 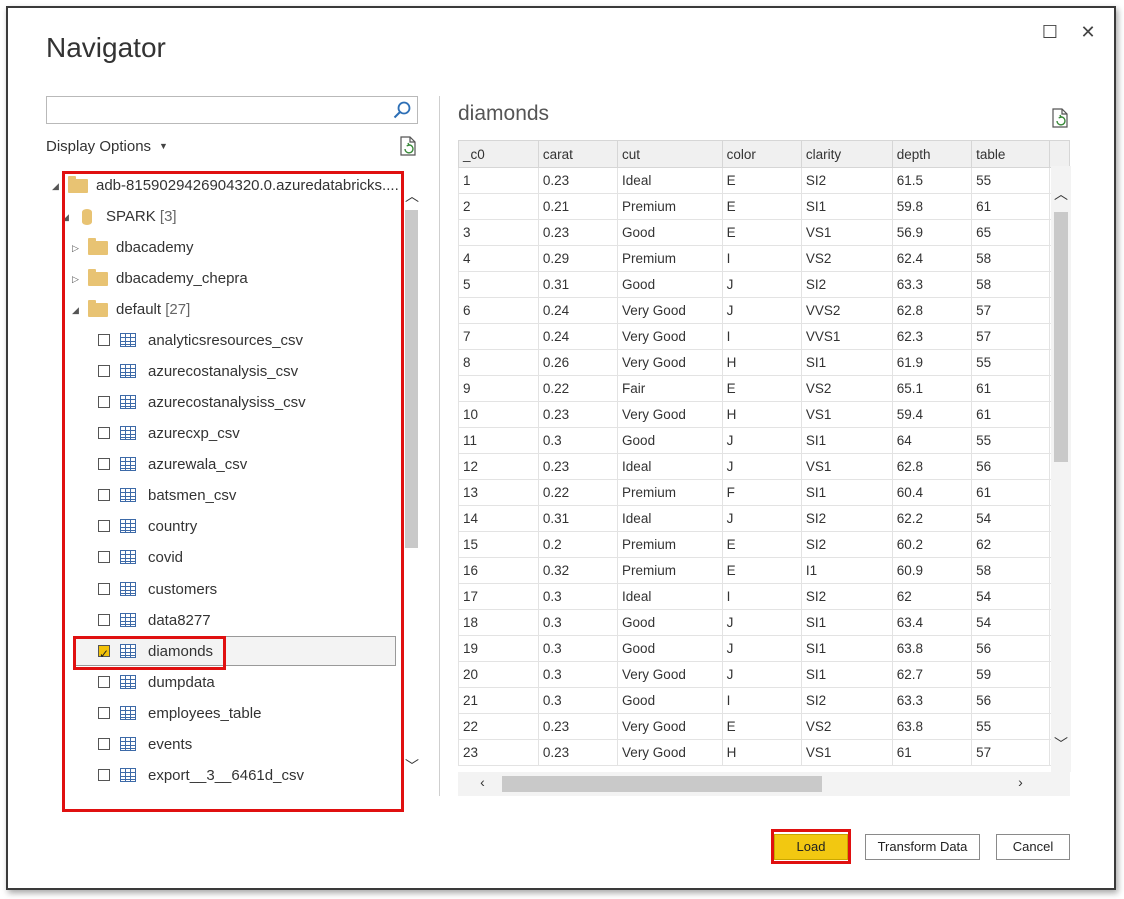 I want to click on tree-item-table: diamonds, so click(x=246, y=653).